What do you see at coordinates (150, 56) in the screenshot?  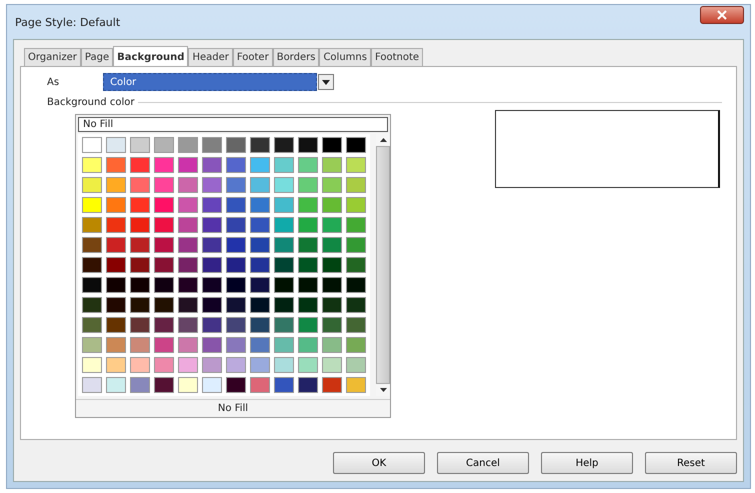 I see `tab: Background` at bounding box center [150, 56].